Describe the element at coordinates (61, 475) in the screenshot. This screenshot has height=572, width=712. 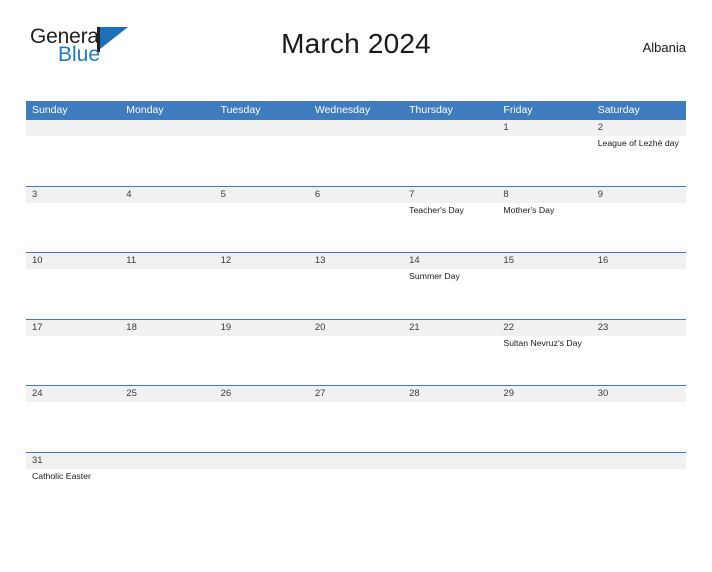
I see `holiday-event: Catholic Easter` at that location.